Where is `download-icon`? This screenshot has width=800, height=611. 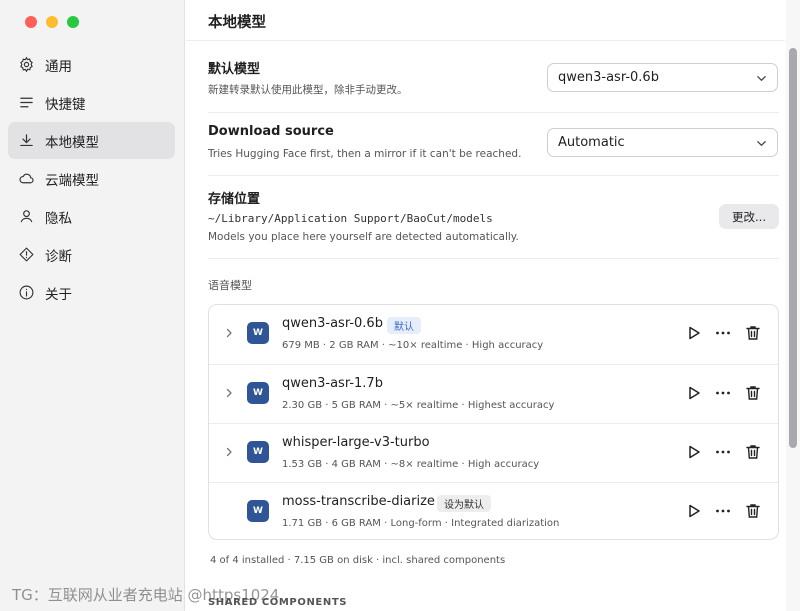
download-icon is located at coordinates (26, 140).